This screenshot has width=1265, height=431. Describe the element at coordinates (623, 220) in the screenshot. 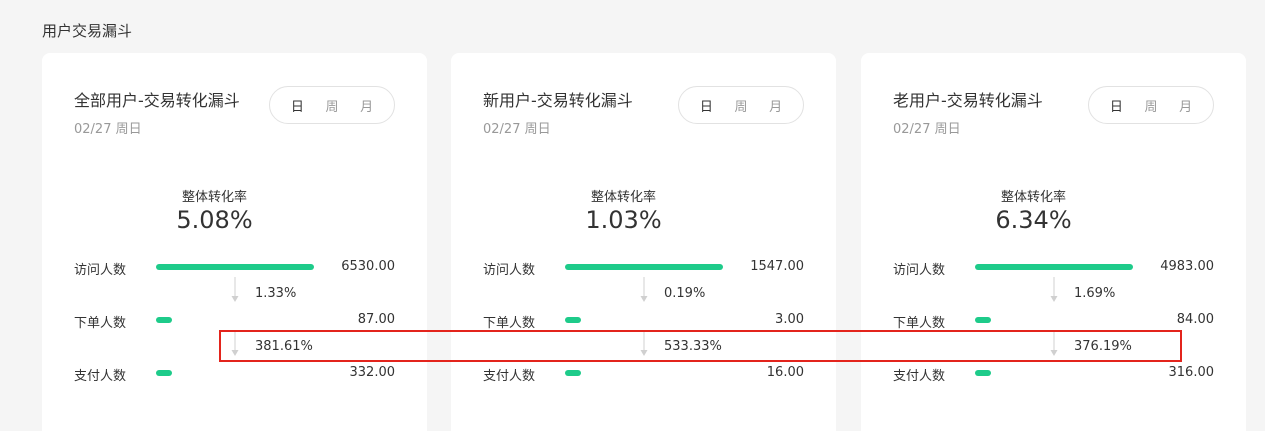

I see `overall-conversion-value: 1.03%` at that location.